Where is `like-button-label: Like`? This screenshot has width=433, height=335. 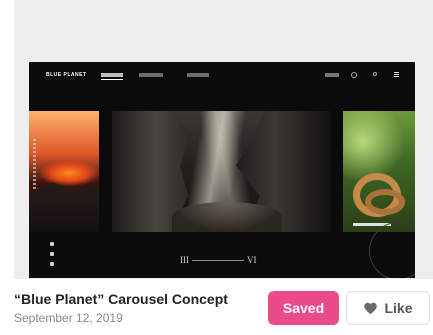 like-button-label: Like is located at coordinates (398, 308).